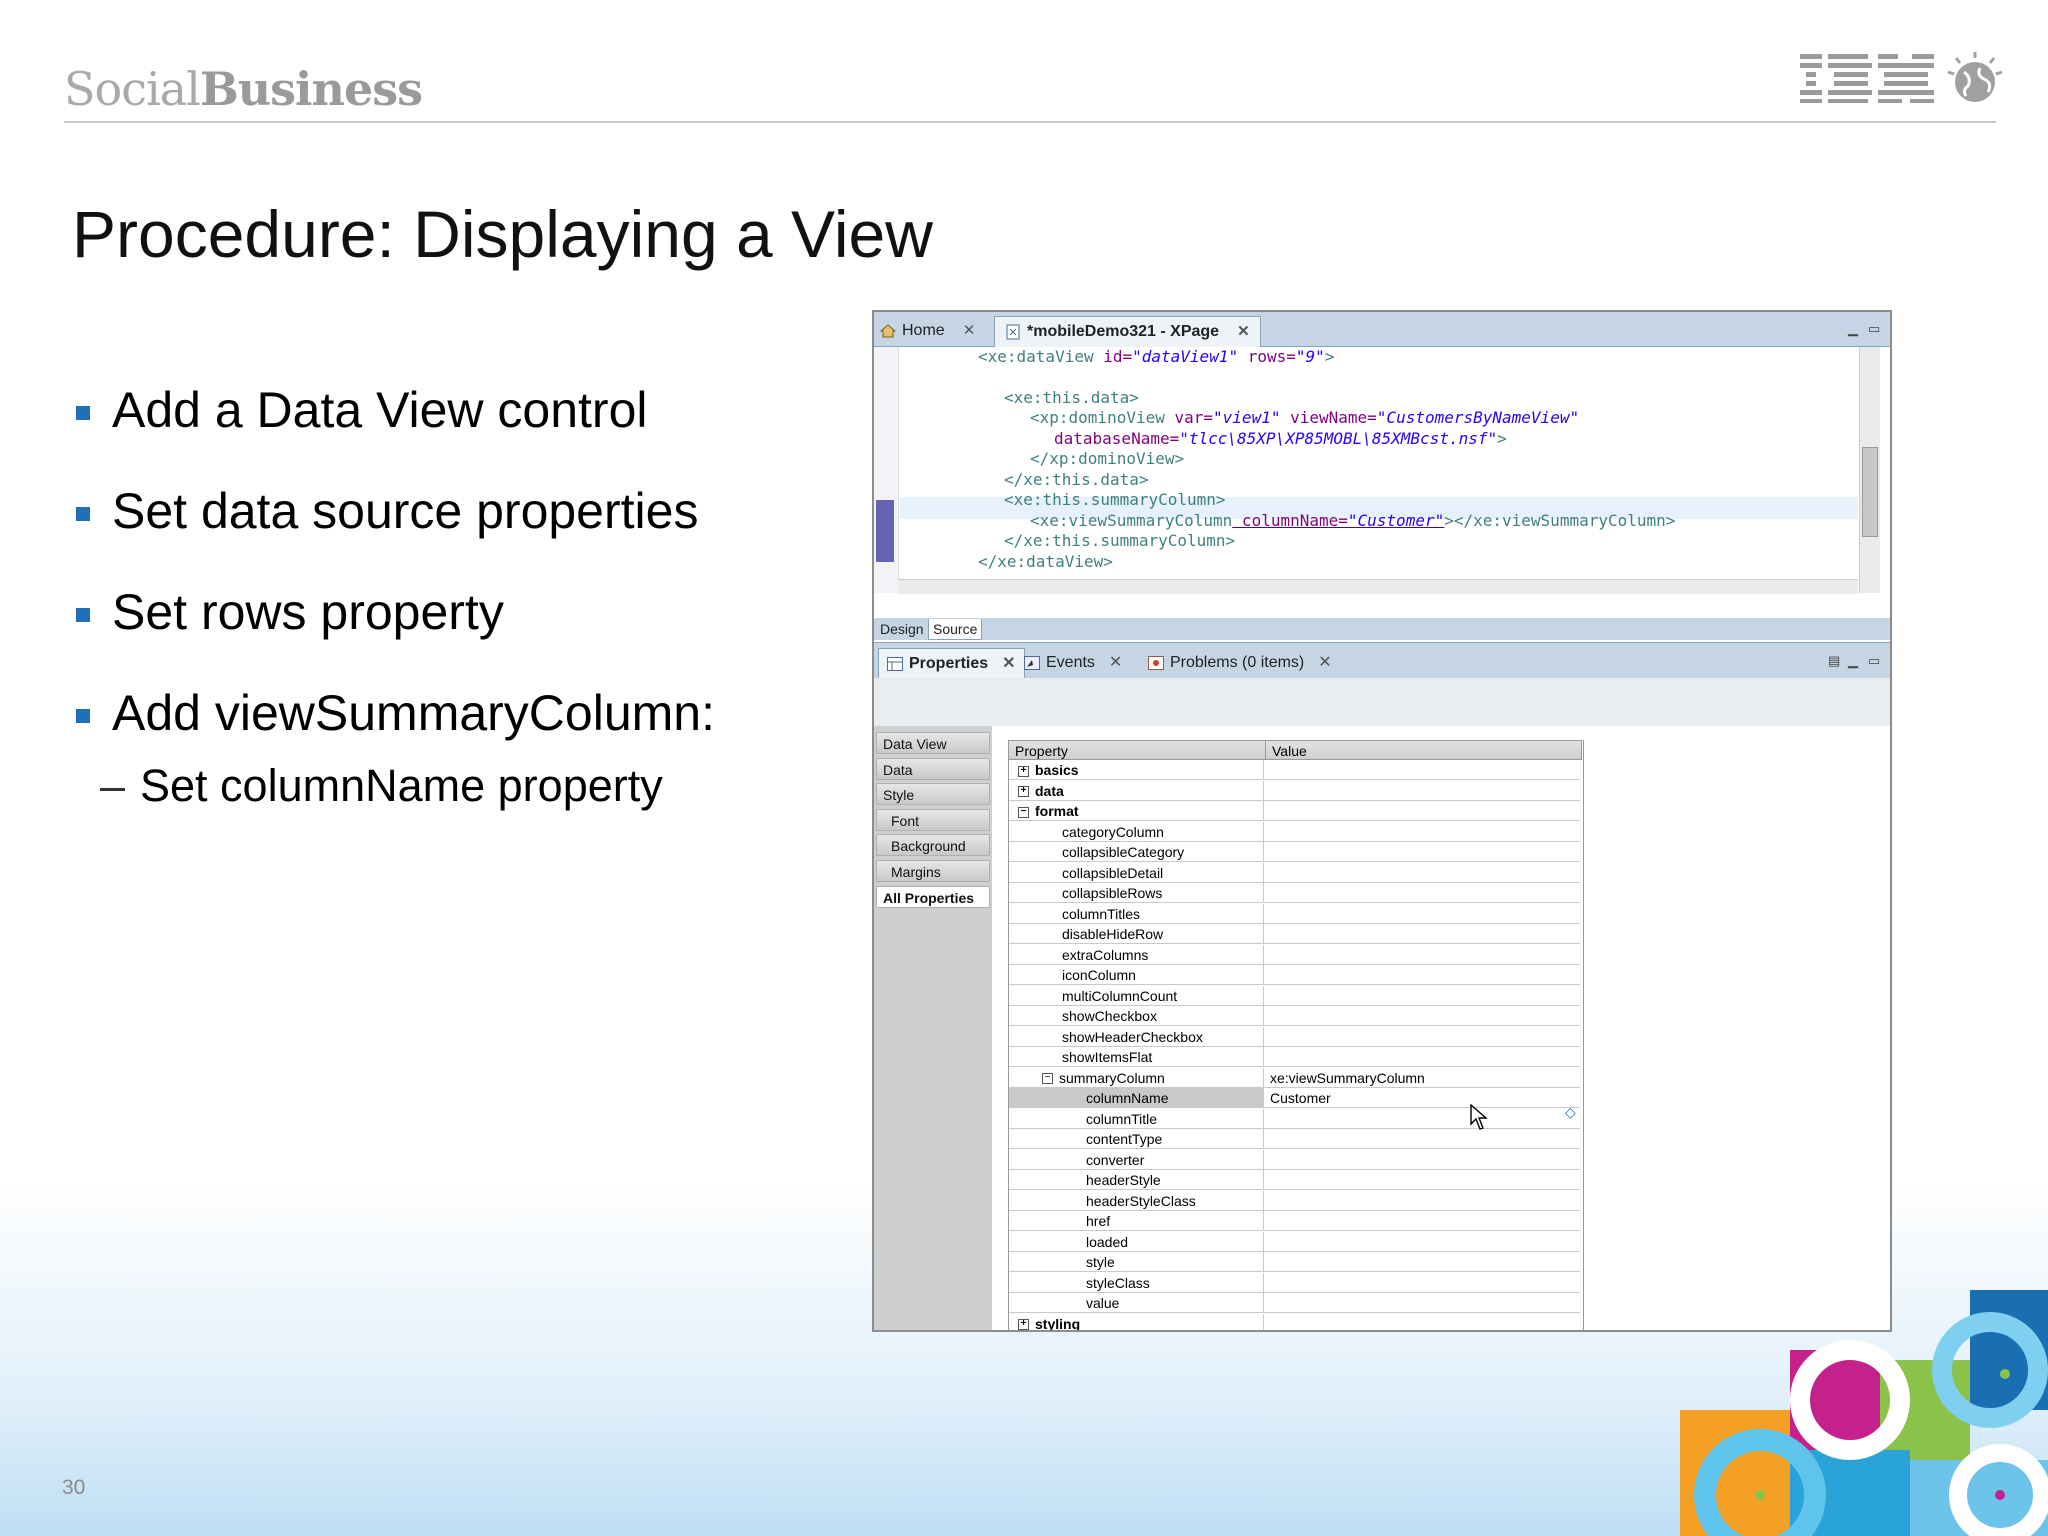 This screenshot has height=1536, width=2048. I want to click on category-tab: Margins, so click(933, 871).